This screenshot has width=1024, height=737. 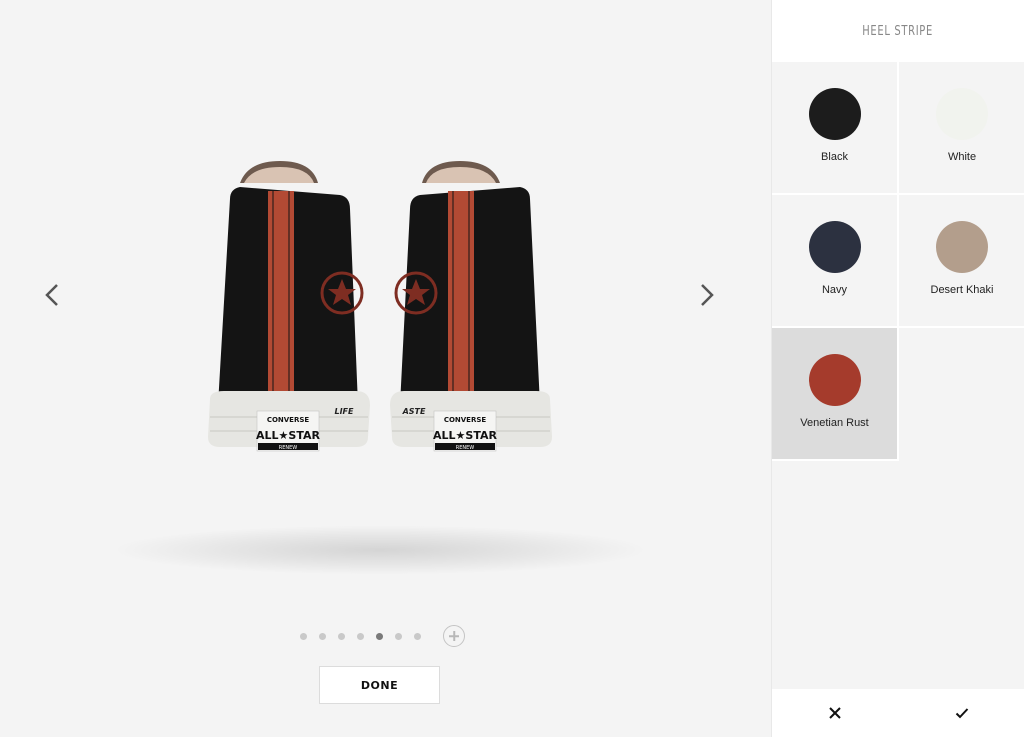 I want to click on swatch-venetian-rust: Venetian Rust, so click(x=835, y=394).